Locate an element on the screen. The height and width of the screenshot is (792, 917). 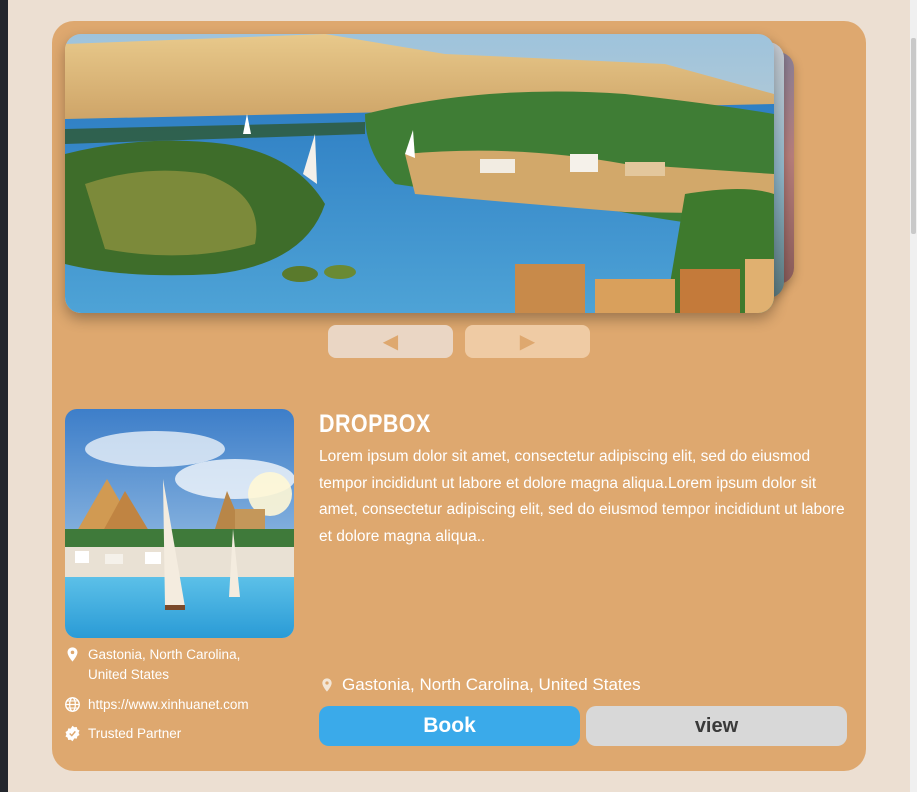
listing-thumbnail is located at coordinates (179, 523).